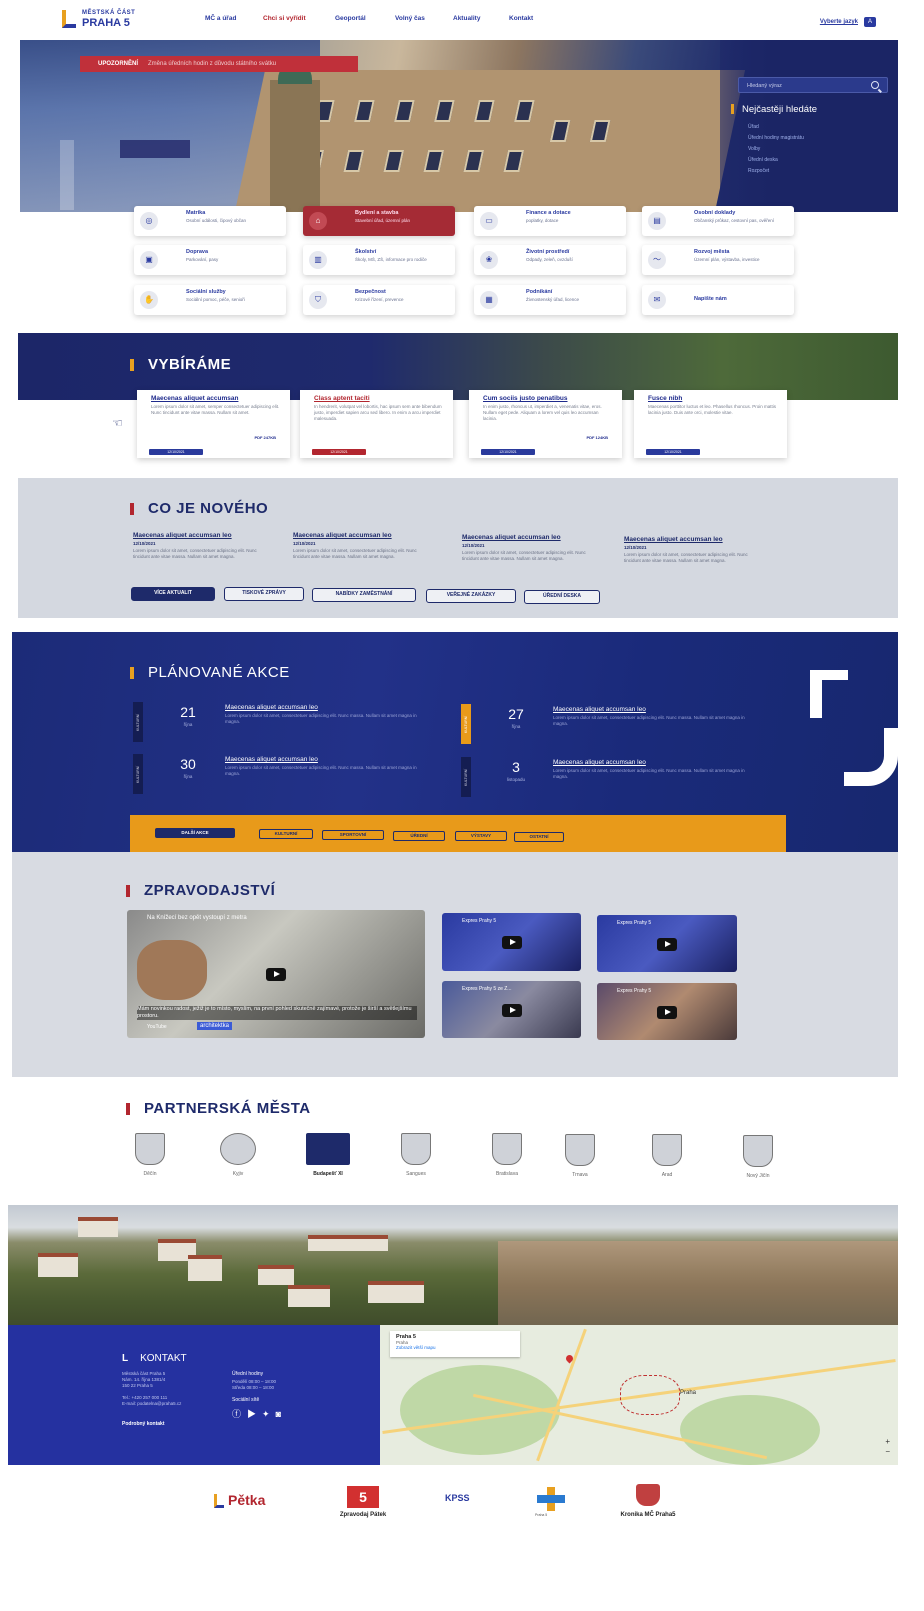 The width and height of the screenshot is (924, 1611). Describe the element at coordinates (379, 300) in the screenshot. I see `service-card-bezpecnost: ⛉ Bezpečnost Krizové řízení, prevence` at that location.